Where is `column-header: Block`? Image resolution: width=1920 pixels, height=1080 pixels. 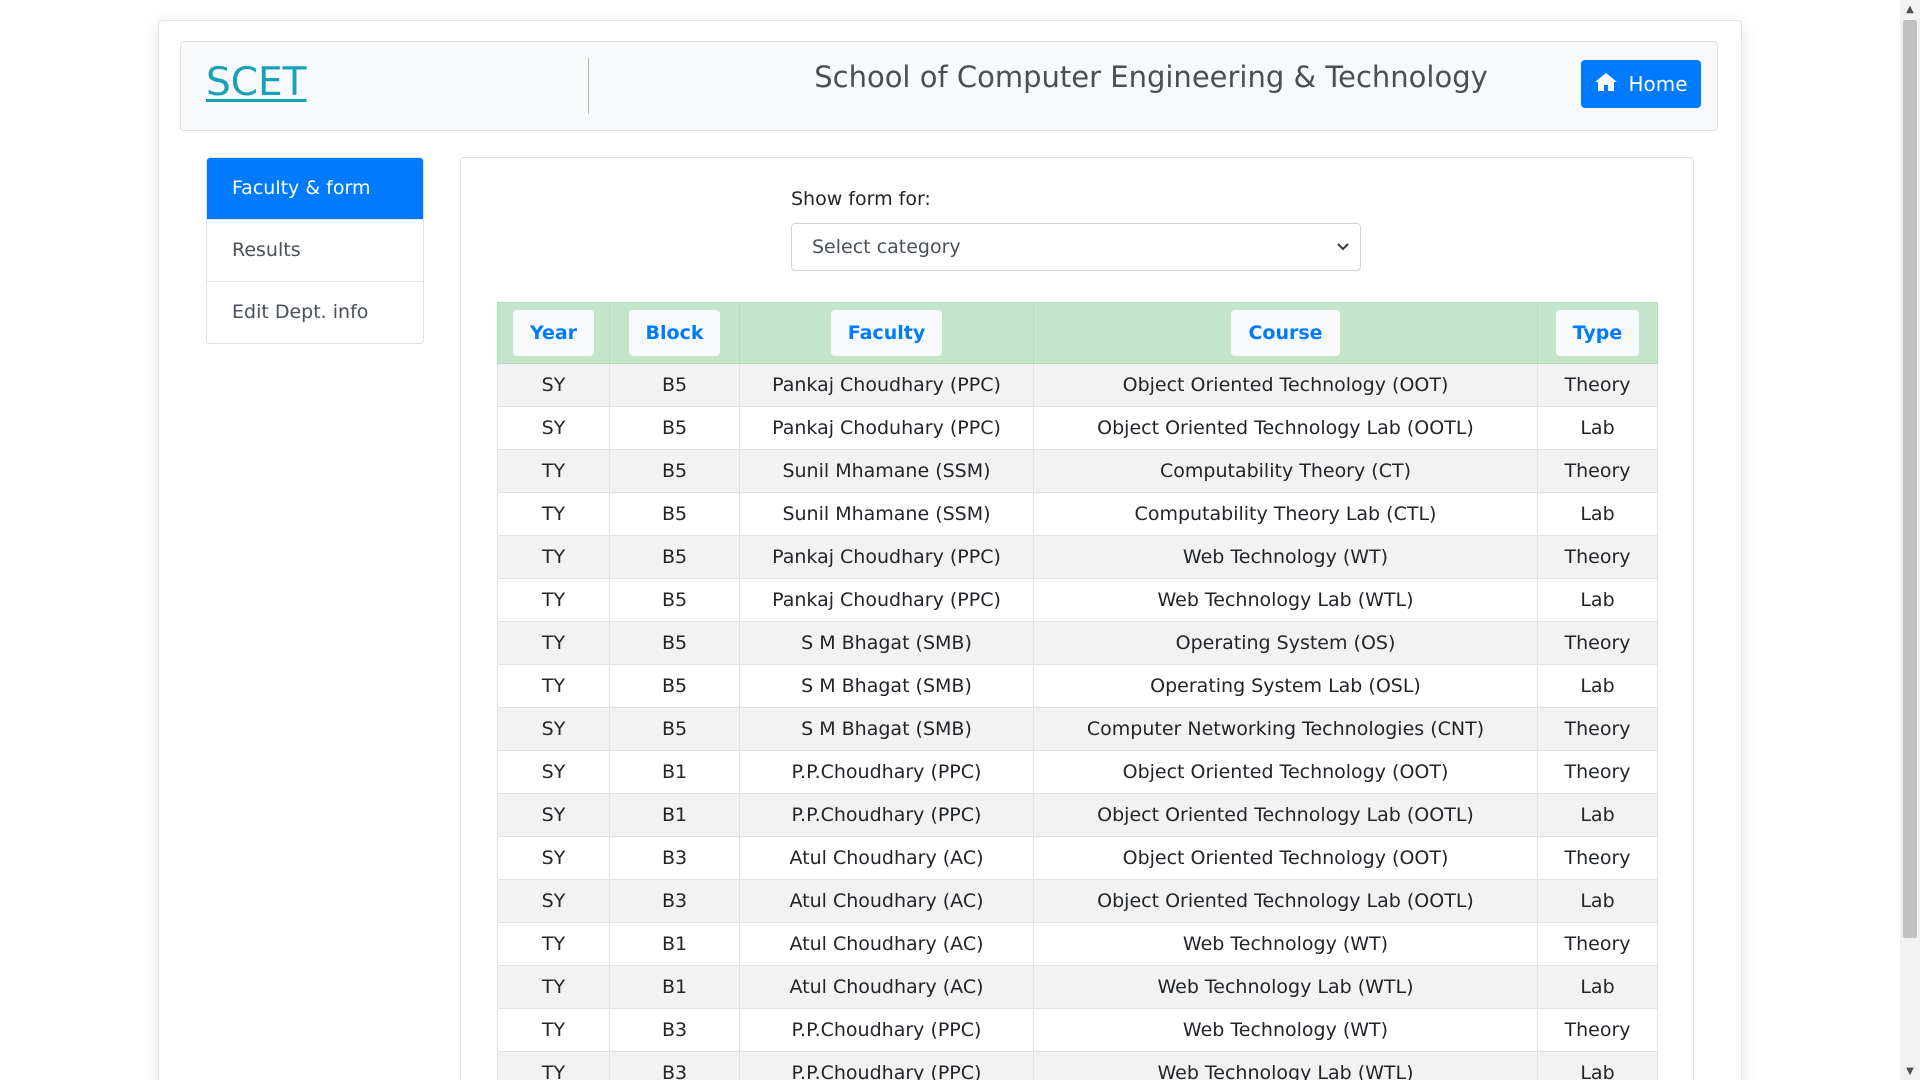 column-header: Block is located at coordinates (674, 333).